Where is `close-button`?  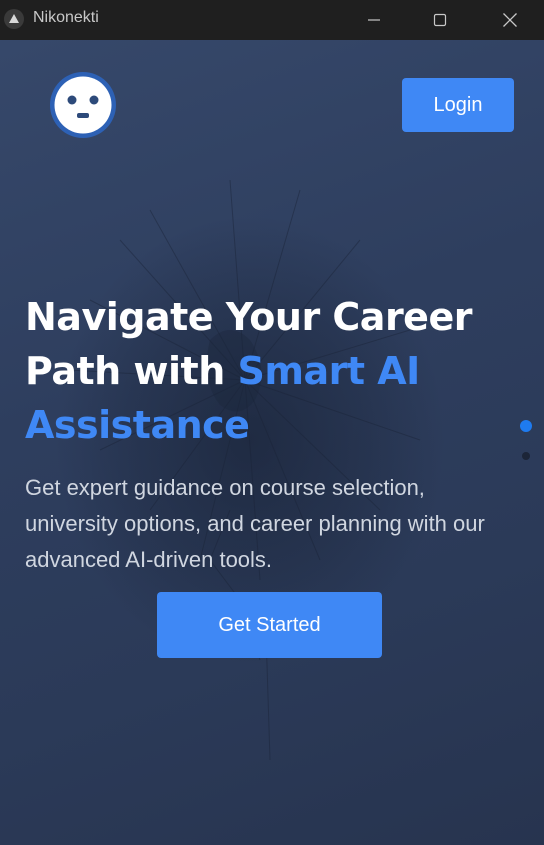
close-button is located at coordinates (510, 20).